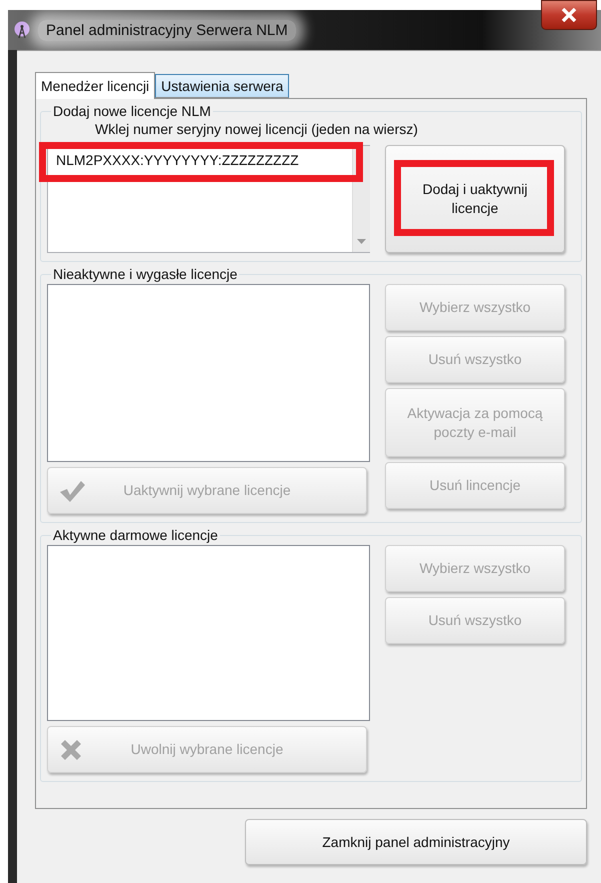 This screenshot has height=883, width=601. What do you see at coordinates (475, 199) in the screenshot?
I see `add-activate-button: Dodaj i uaktywnij licencje` at bounding box center [475, 199].